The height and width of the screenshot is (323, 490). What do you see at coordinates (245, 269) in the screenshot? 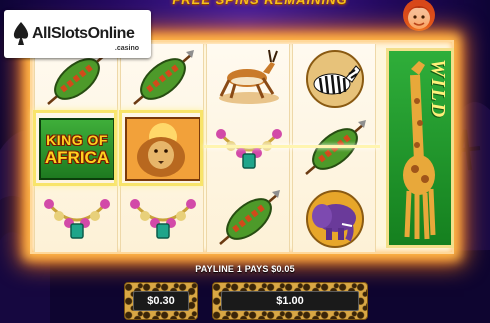
I see `payline-win-message: PAYLINE 1 PAYS $0.05` at bounding box center [245, 269].